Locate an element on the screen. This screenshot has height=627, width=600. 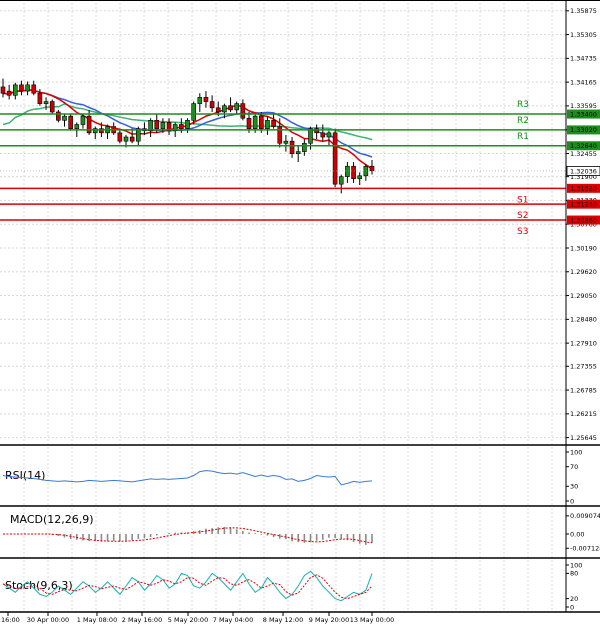
price-tick-label: 1.33595 is located at coordinates (583, 106).